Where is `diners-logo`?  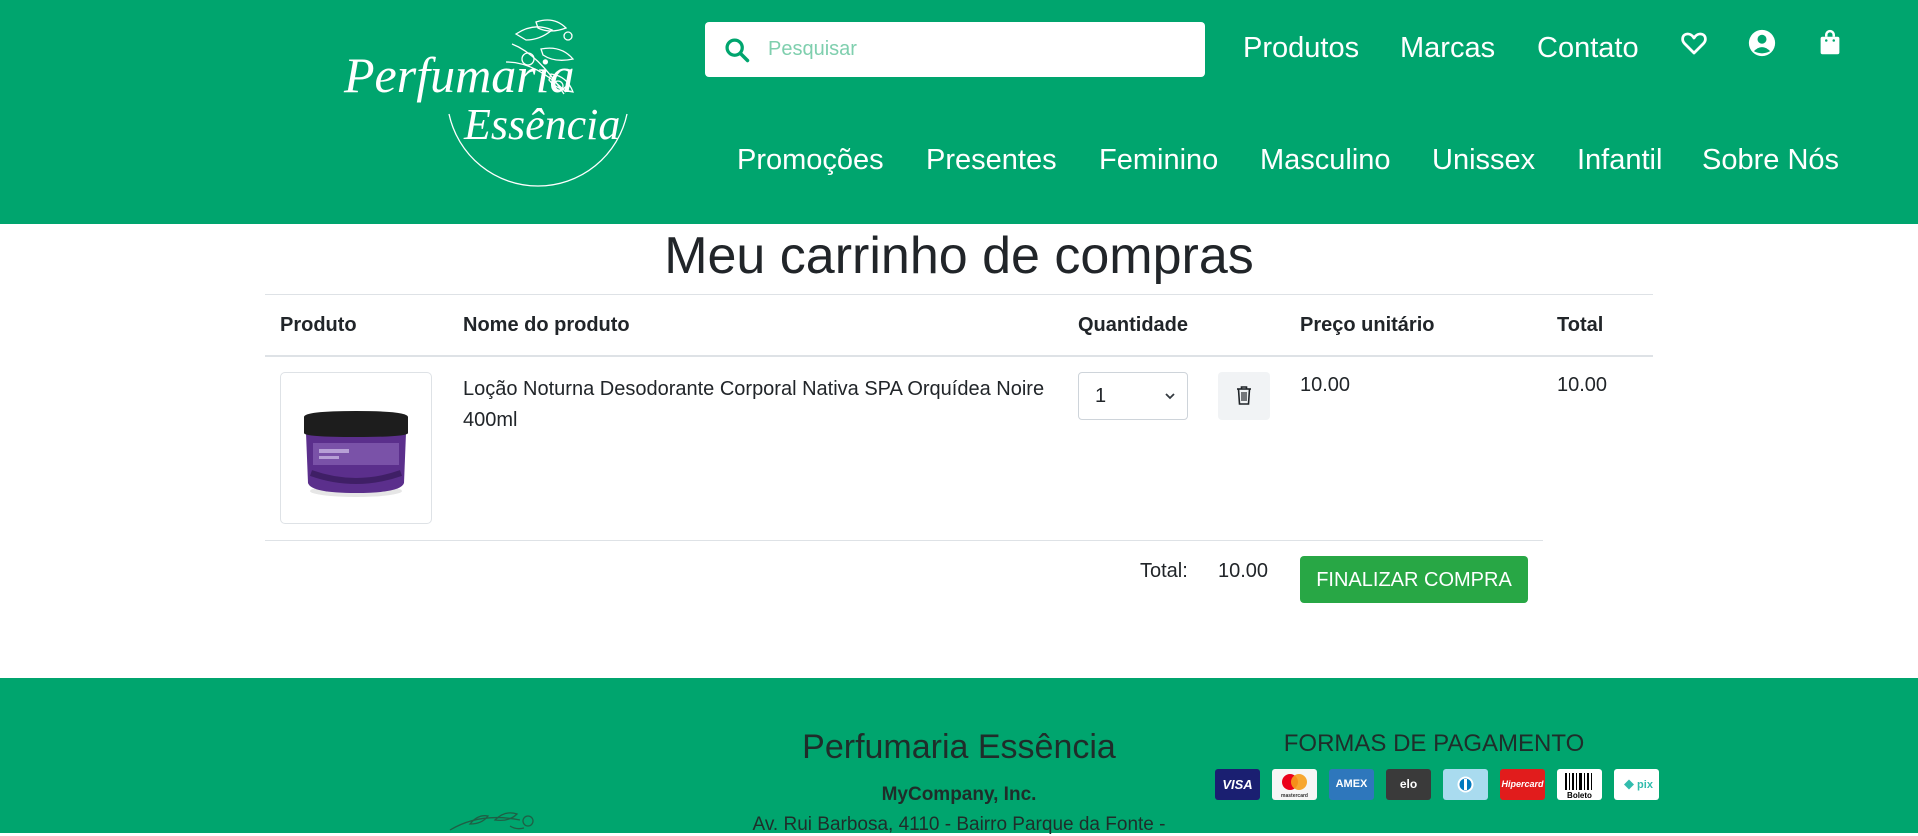 diners-logo is located at coordinates (1465, 784).